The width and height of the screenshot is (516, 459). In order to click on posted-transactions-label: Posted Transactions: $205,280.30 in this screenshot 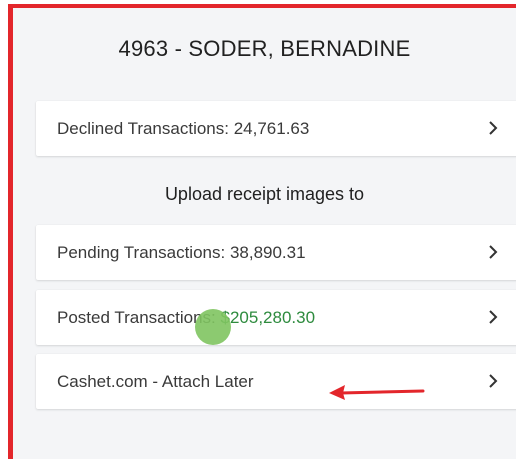, I will do `click(186, 317)`.